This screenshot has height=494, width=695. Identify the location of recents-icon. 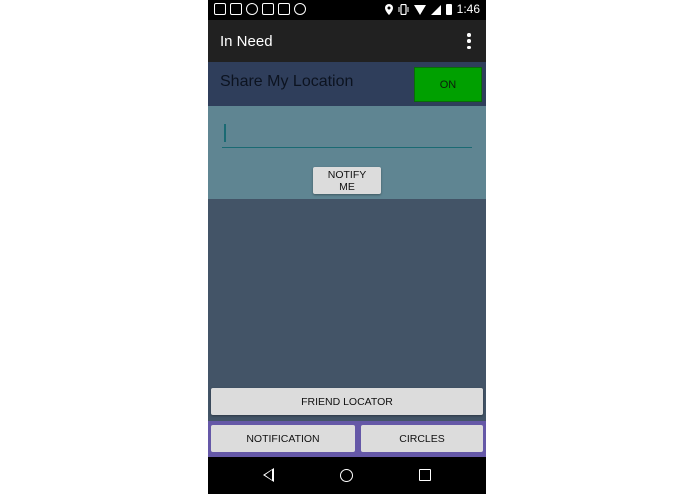
(425, 475).